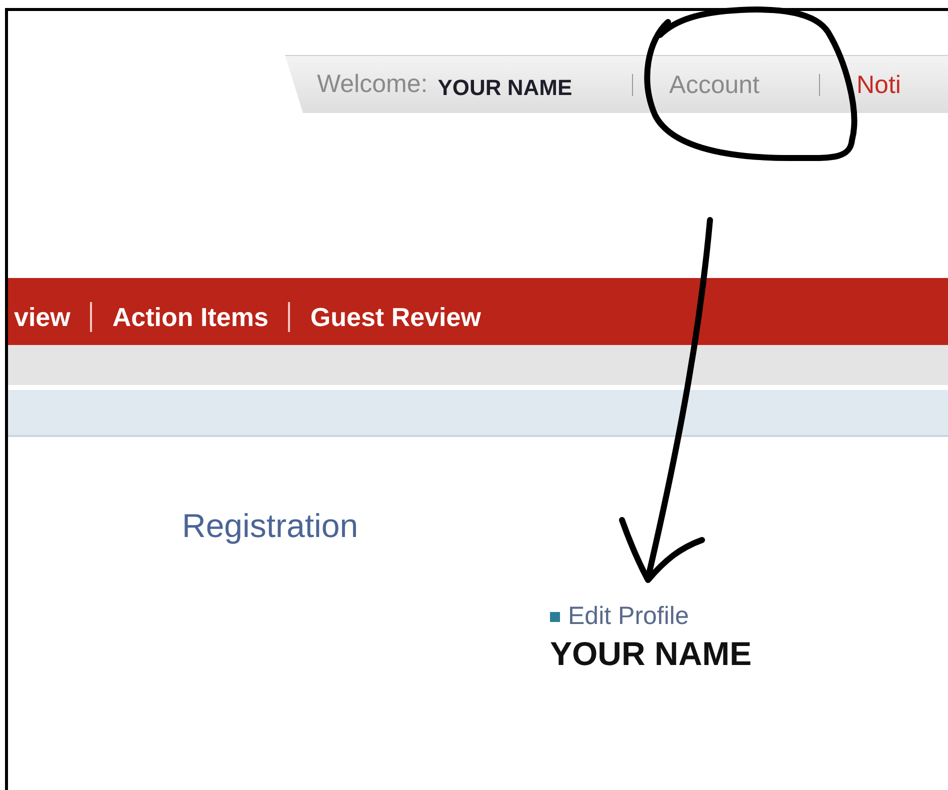 Image resolution: width=948 pixels, height=790 pixels. I want to click on profile-name: YOUR NAME, so click(651, 654).